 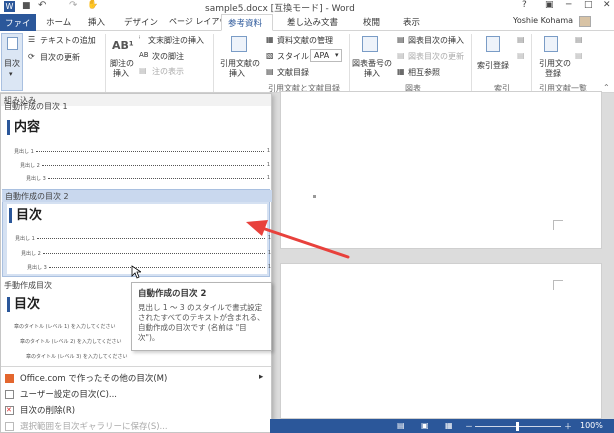 I want to click on next-footnote-button: 次の脚注, so click(x=168, y=56).